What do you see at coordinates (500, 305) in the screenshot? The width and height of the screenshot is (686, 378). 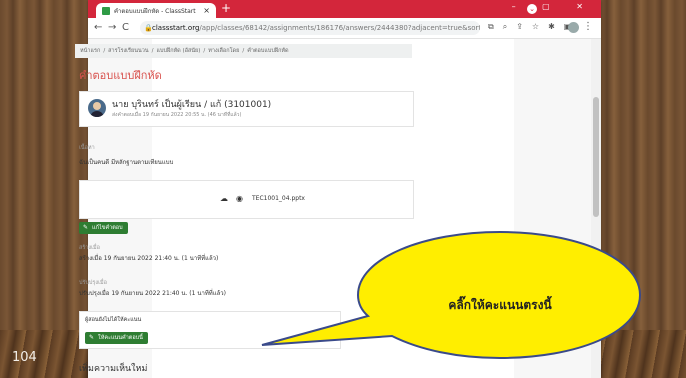 I see `callout-text: คลิ๊กให้คะแนนตรงนี้` at bounding box center [500, 305].